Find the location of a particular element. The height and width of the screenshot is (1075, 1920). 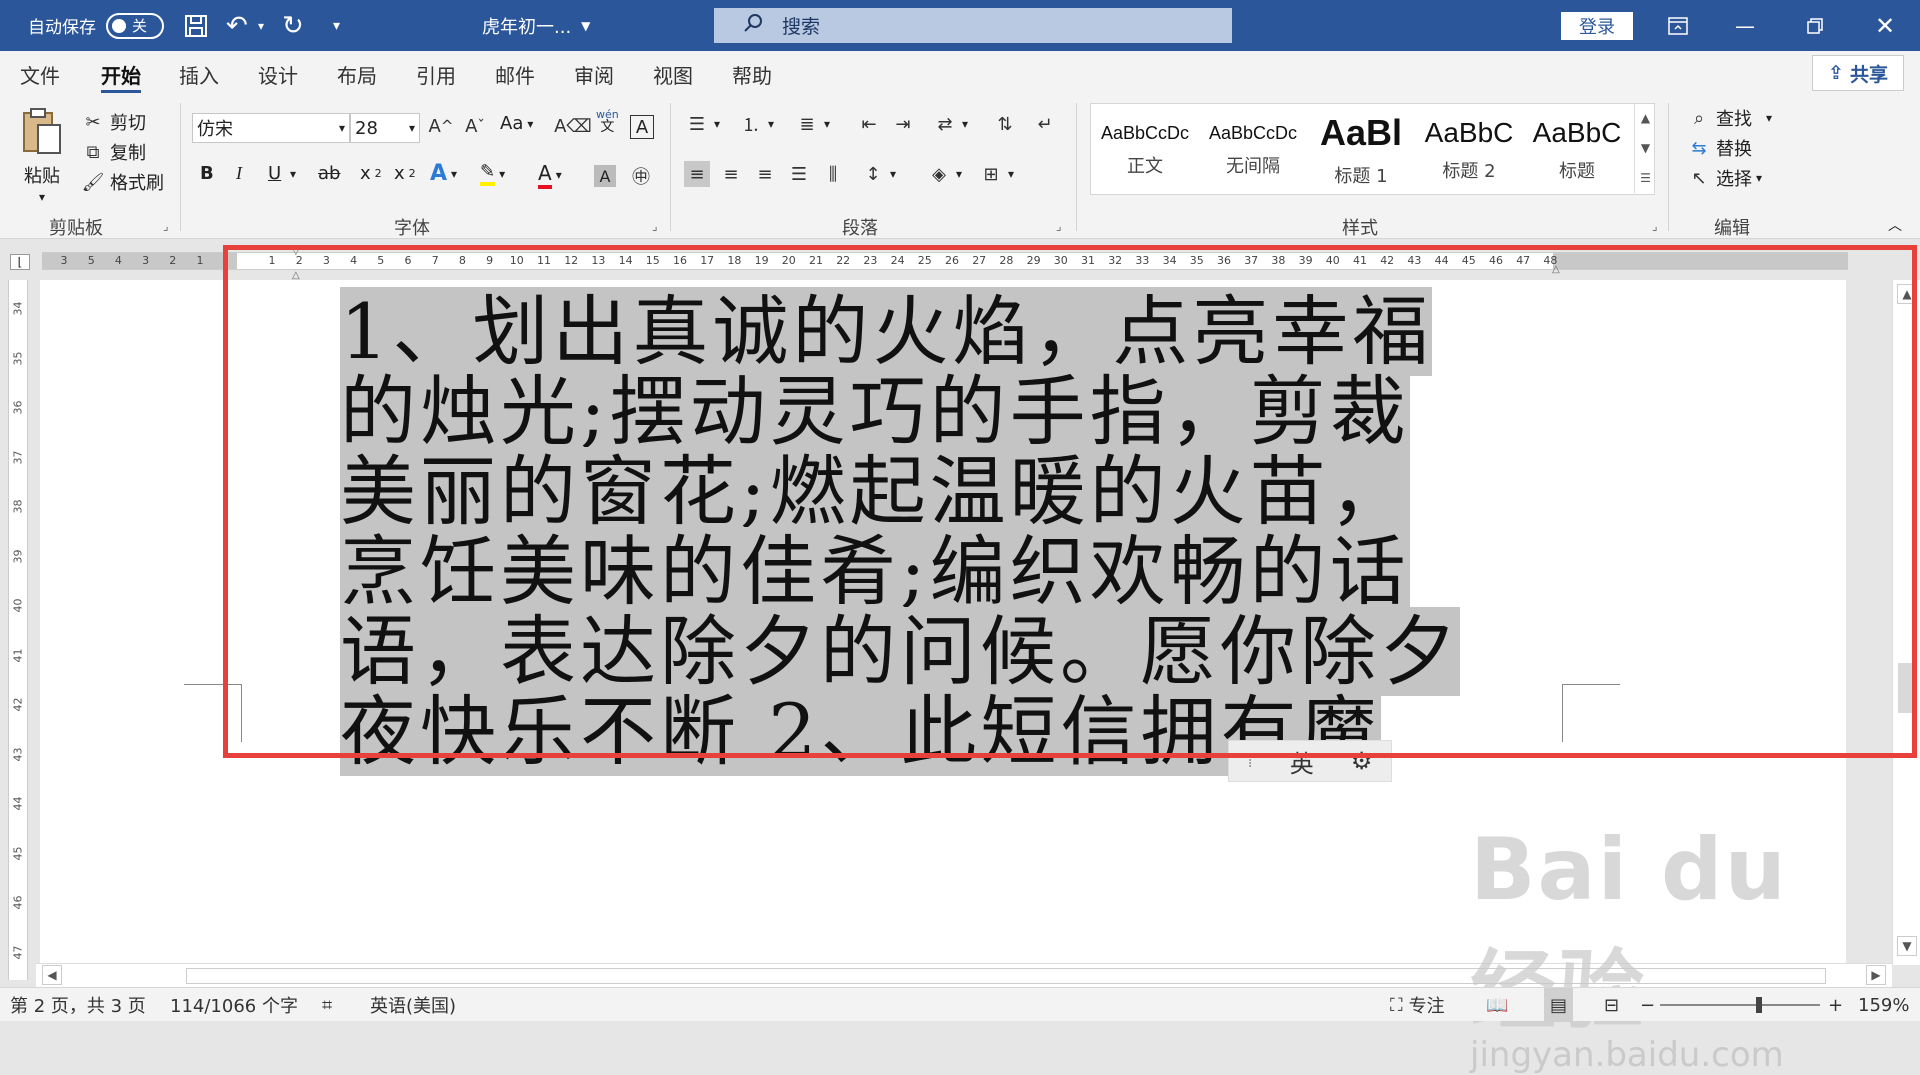

document-line: 夜快乐不断 2、此短信拥有魔 is located at coordinates (860, 731).